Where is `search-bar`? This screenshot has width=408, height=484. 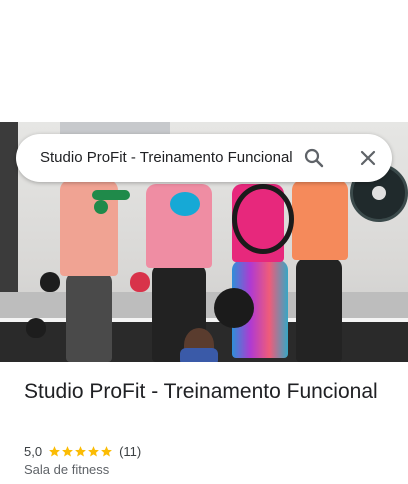
search-bar is located at coordinates (204, 158).